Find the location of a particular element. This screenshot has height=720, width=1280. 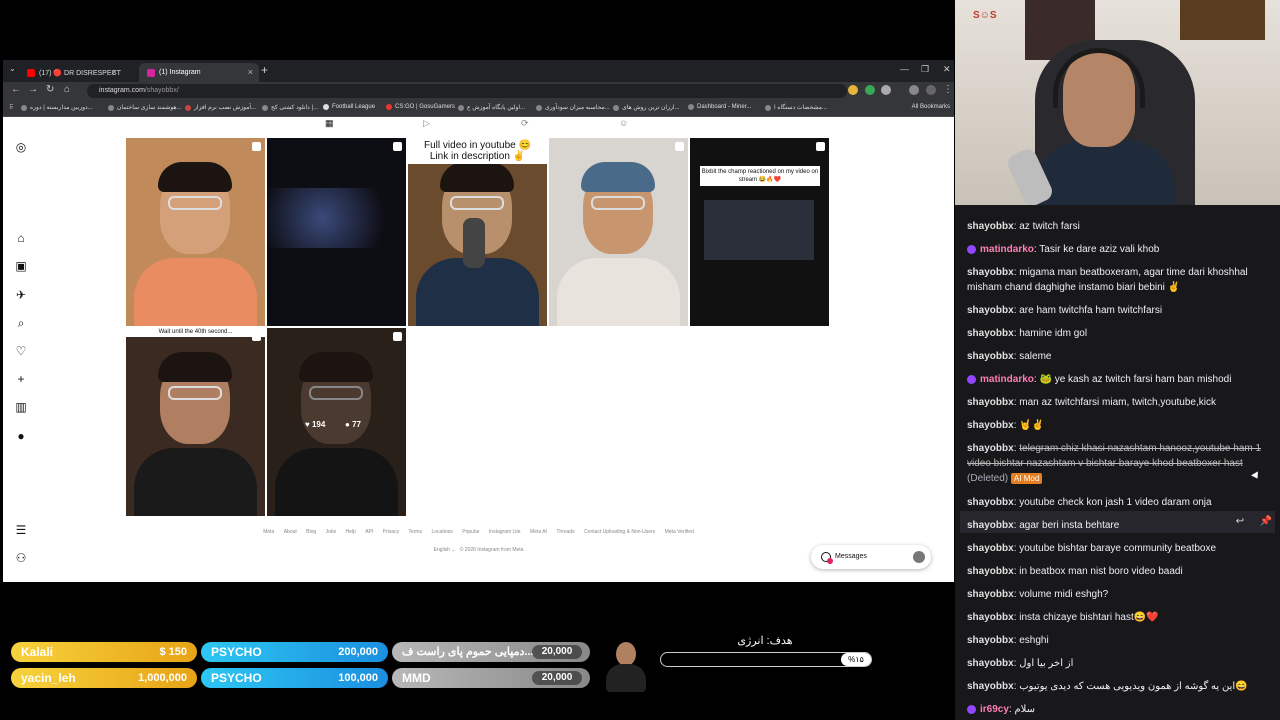

footer-link: Privacy is located at coordinates (391, 532).